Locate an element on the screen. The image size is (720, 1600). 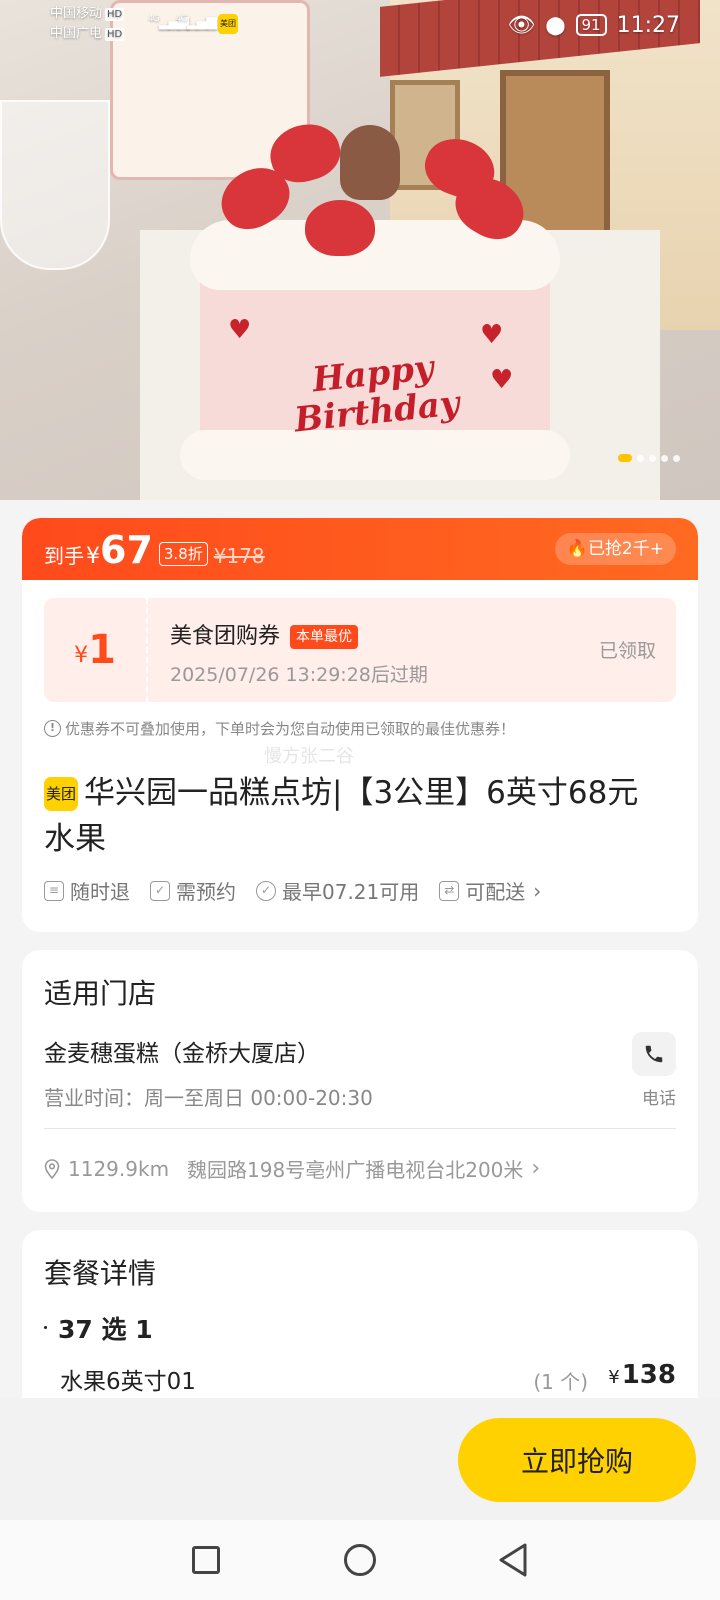
package-section-title: 套餐详情 is located at coordinates (100, 1273).